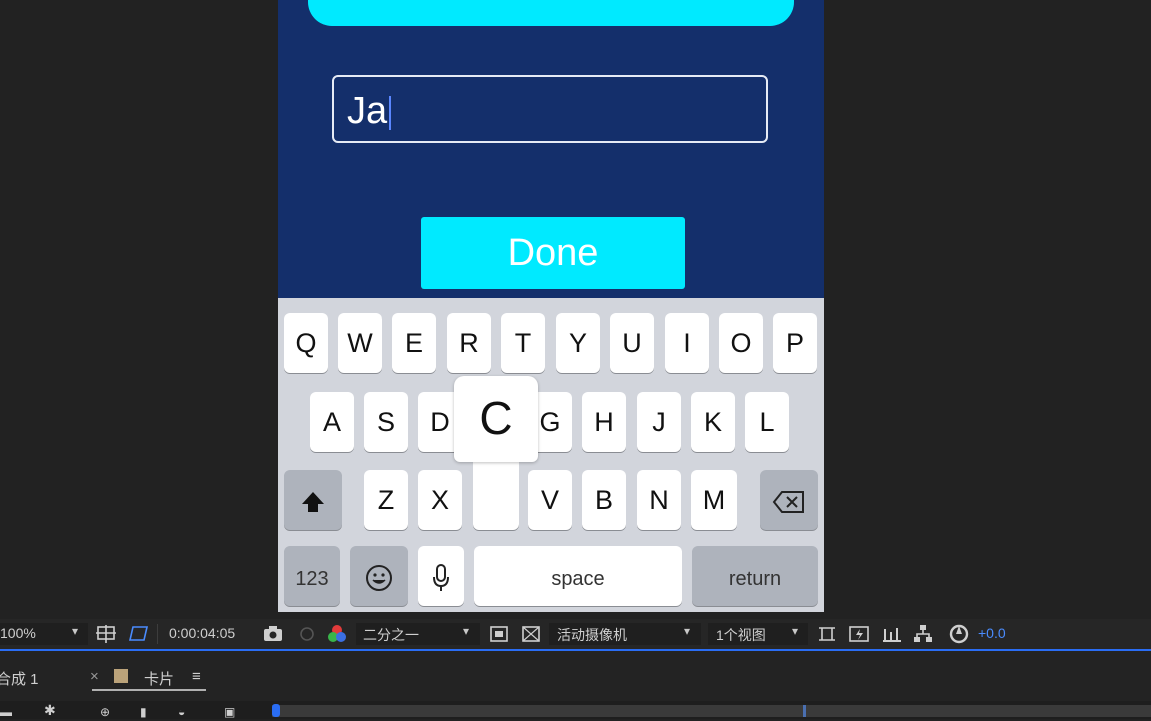 Image resolution: width=1151 pixels, height=721 pixels. I want to click on key-e: E, so click(414, 343).